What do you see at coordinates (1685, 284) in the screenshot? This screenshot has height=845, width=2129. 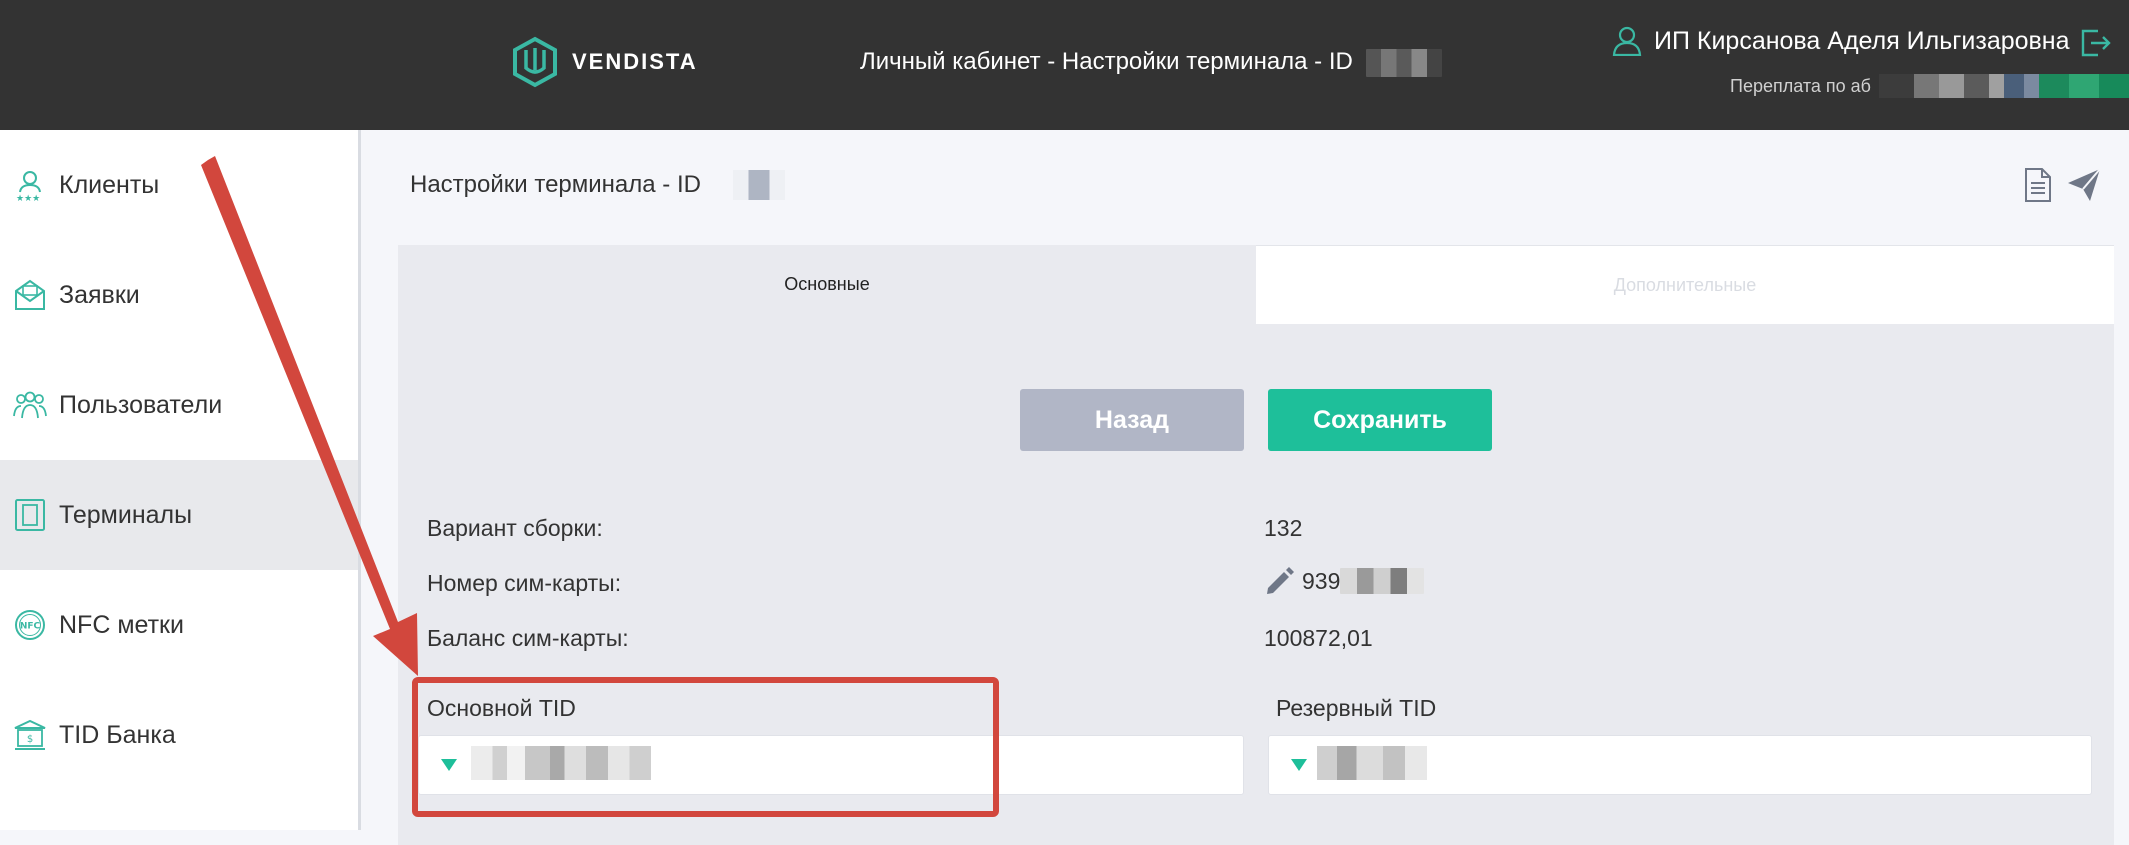 I see `tab-additional: Дополнительные` at bounding box center [1685, 284].